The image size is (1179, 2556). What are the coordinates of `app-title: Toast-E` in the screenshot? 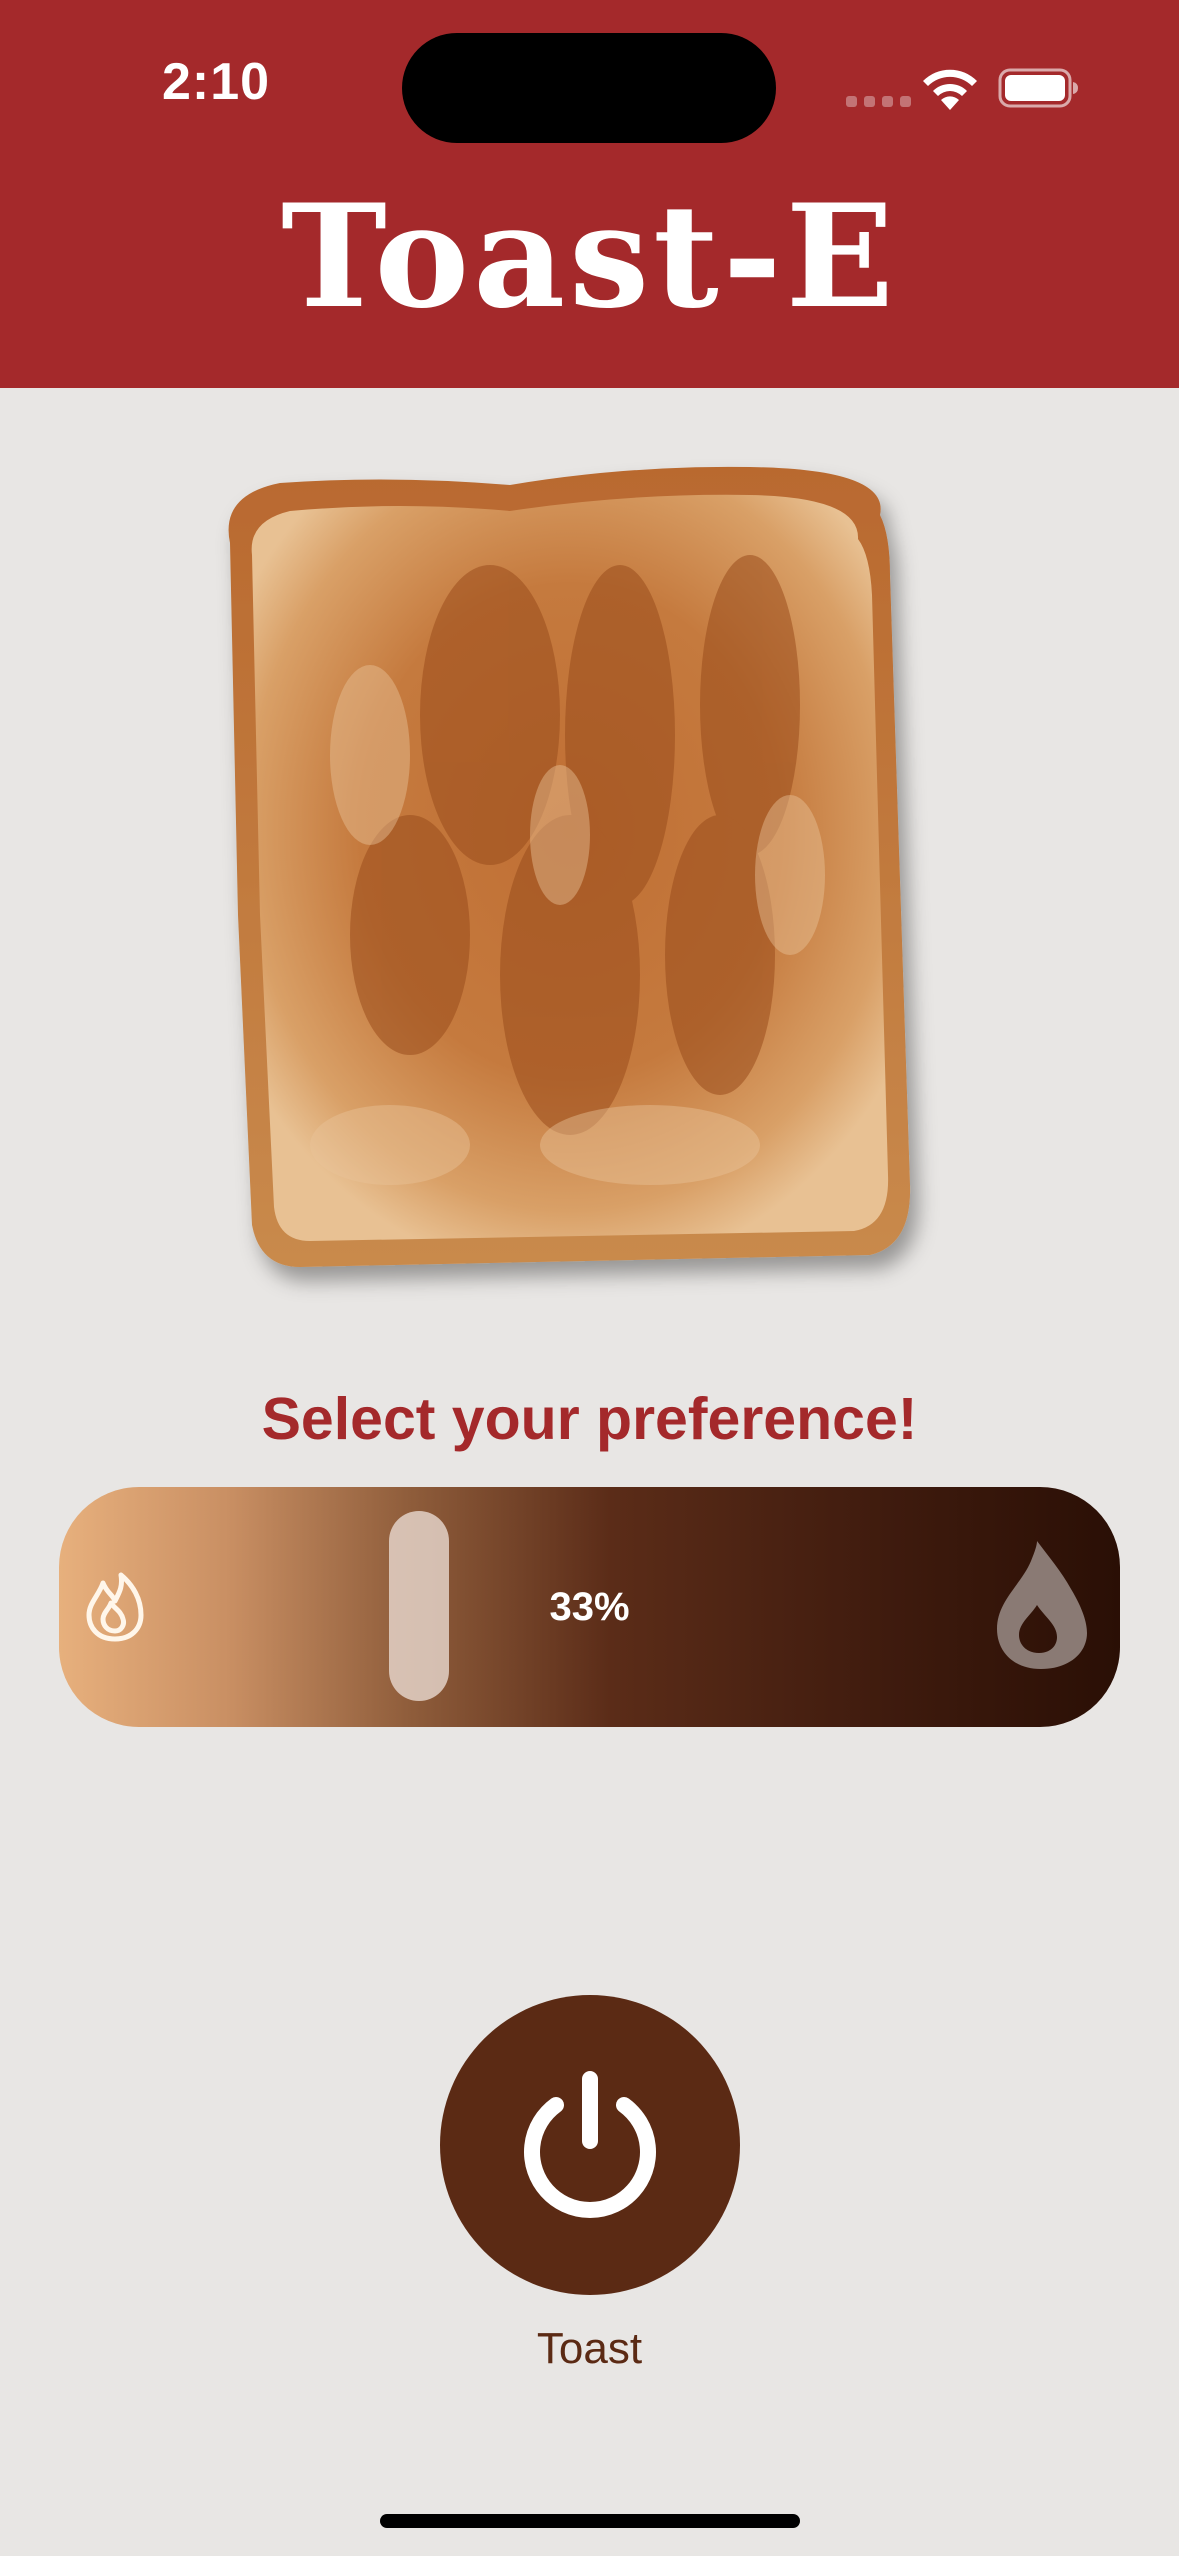 It's located at (589, 257).